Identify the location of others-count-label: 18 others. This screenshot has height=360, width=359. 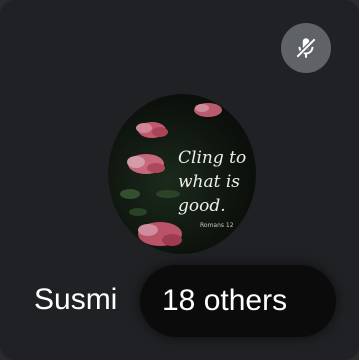
(225, 300).